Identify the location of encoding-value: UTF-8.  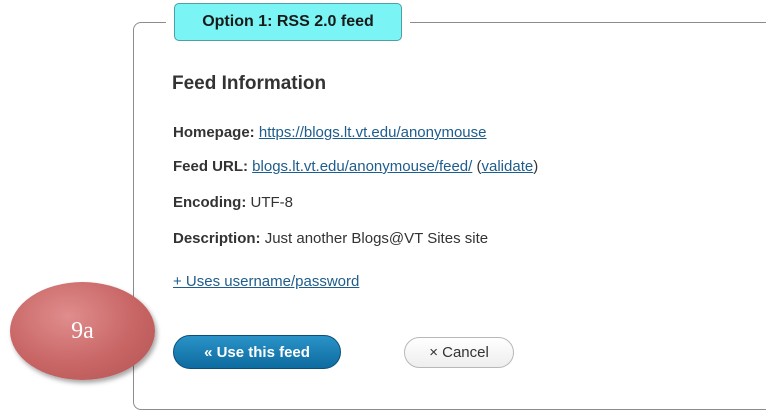
(272, 202).